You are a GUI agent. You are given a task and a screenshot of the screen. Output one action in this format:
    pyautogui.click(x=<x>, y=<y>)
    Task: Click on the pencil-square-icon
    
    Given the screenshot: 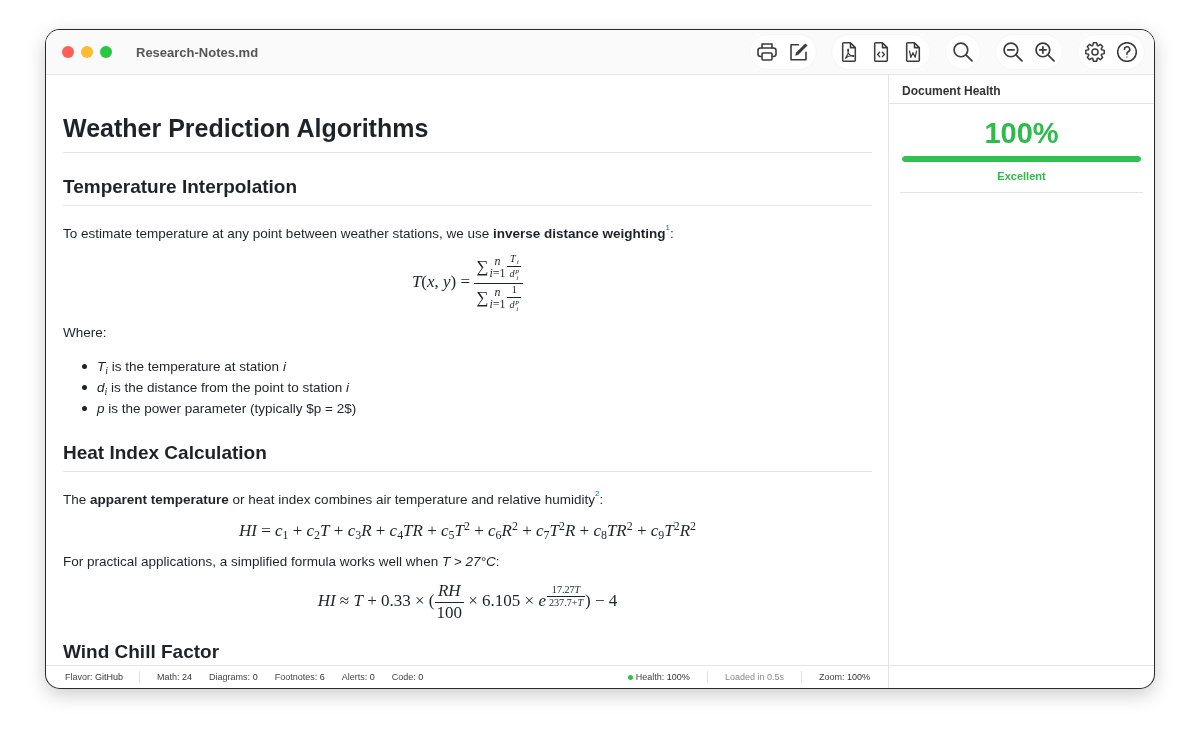 What is the action you would take?
    pyautogui.click(x=799, y=52)
    